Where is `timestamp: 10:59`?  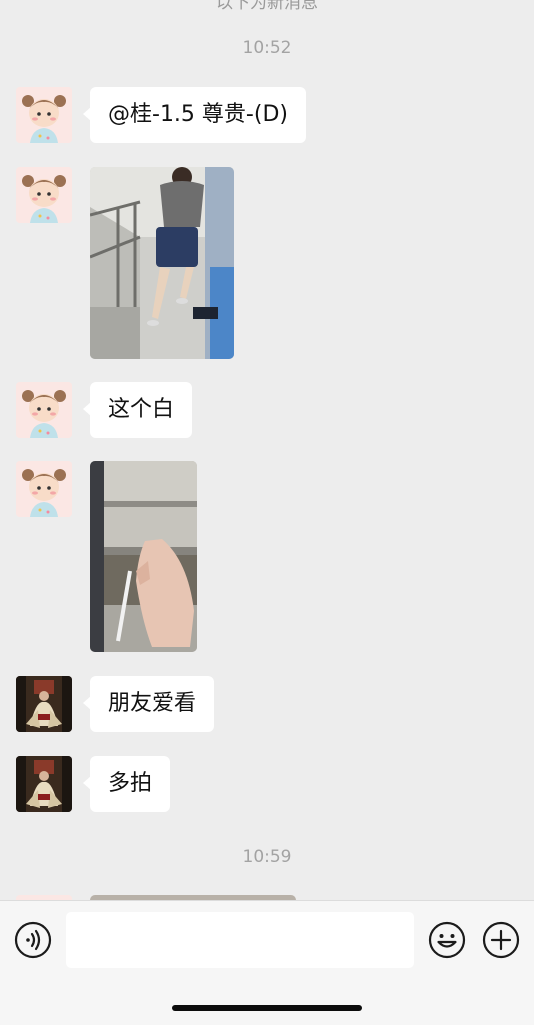 timestamp: 10:59 is located at coordinates (267, 857).